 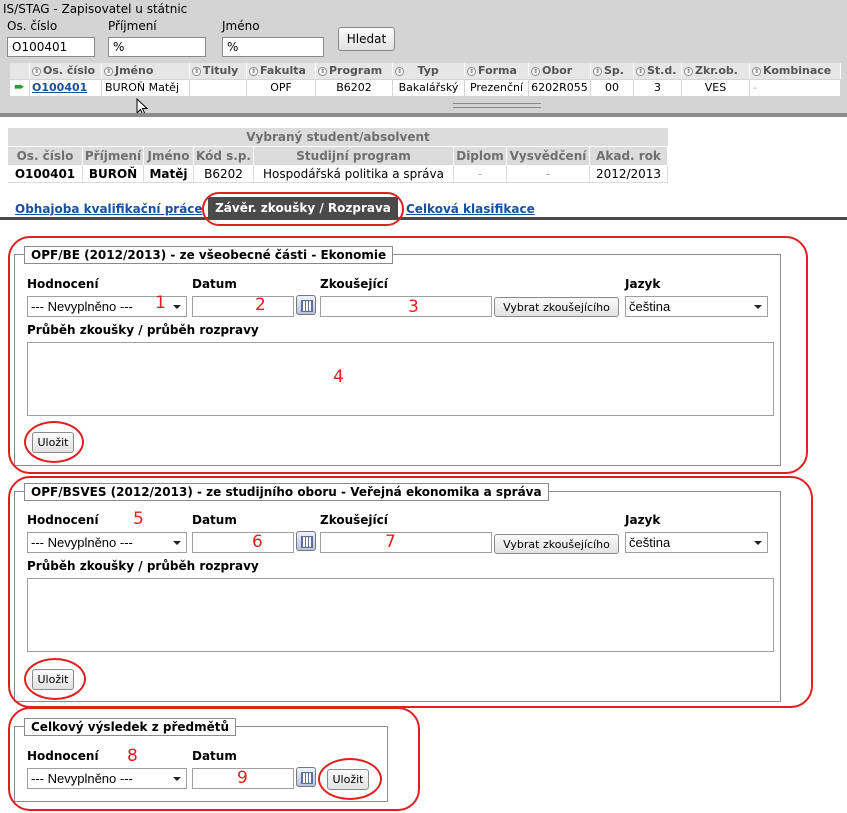 What do you see at coordinates (218, 71) in the screenshot?
I see `grid-header-tituly: ⇕ Tituly` at bounding box center [218, 71].